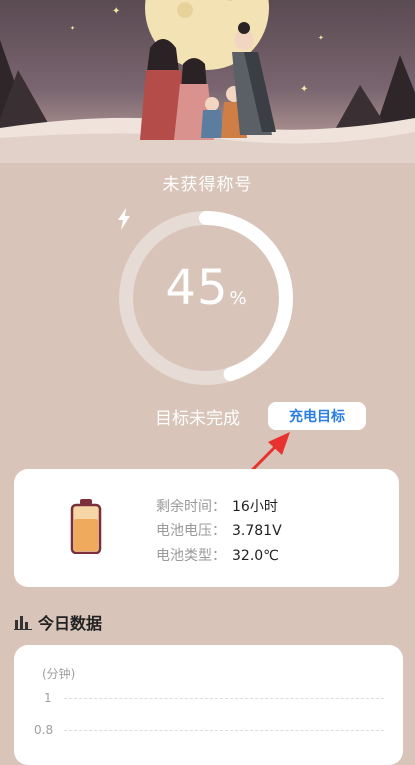  I want to click on today-data-title: 今日数据, so click(70, 623).